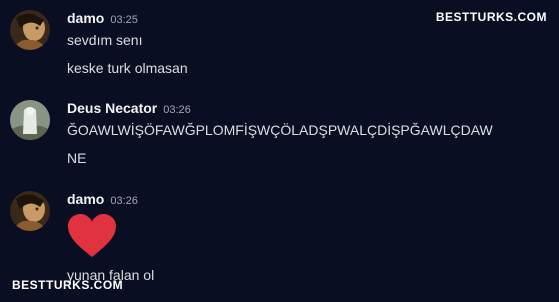 The image size is (559, 302). I want to click on timestamp: 03:25, so click(124, 20).